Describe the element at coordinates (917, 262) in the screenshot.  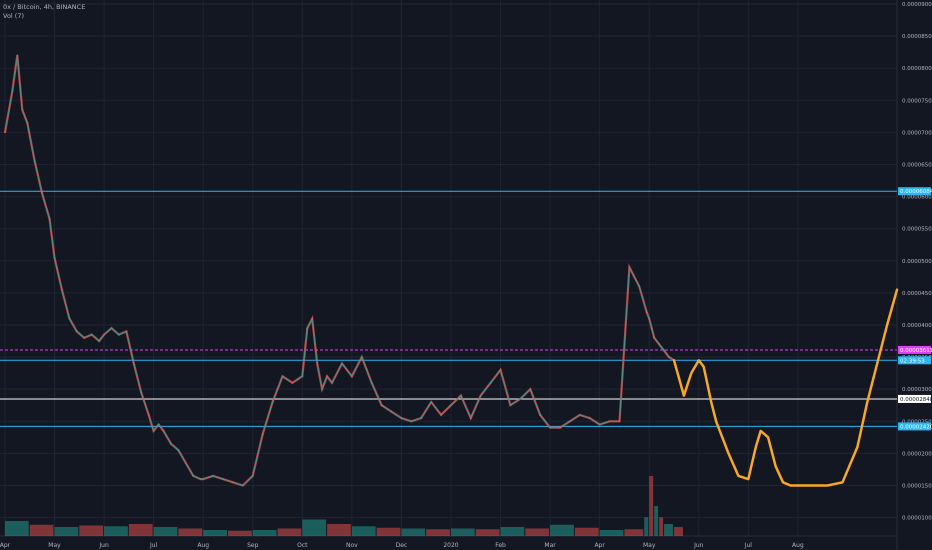
I see `y-tick-label: 0.00005000` at that location.